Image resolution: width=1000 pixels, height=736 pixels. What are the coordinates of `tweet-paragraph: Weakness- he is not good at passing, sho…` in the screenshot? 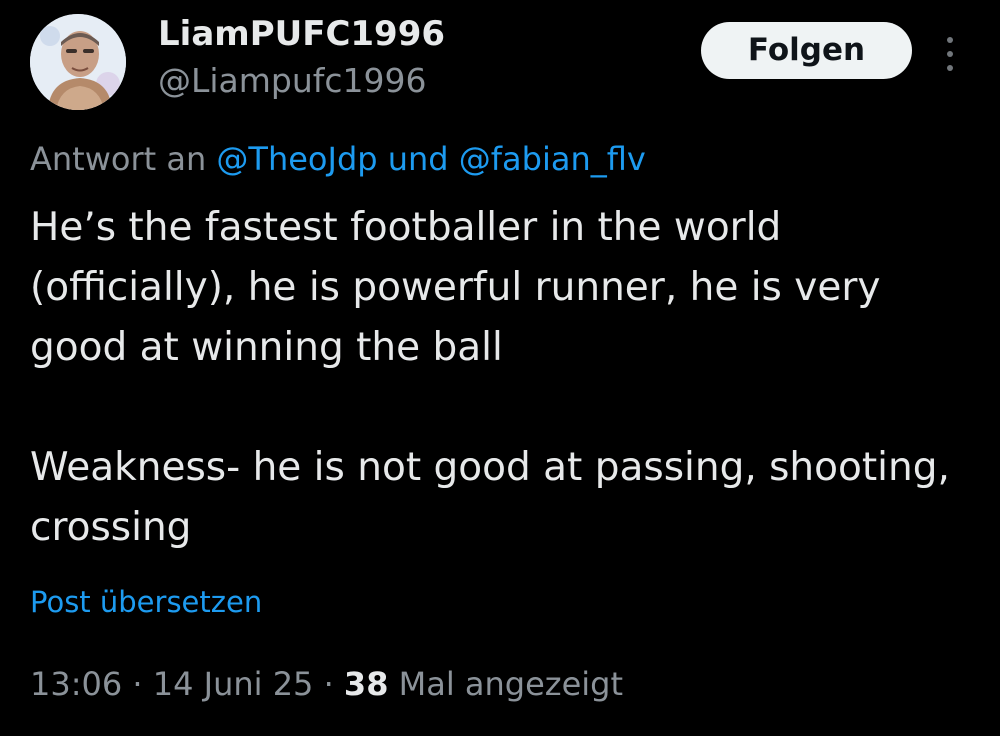 It's located at (490, 497).